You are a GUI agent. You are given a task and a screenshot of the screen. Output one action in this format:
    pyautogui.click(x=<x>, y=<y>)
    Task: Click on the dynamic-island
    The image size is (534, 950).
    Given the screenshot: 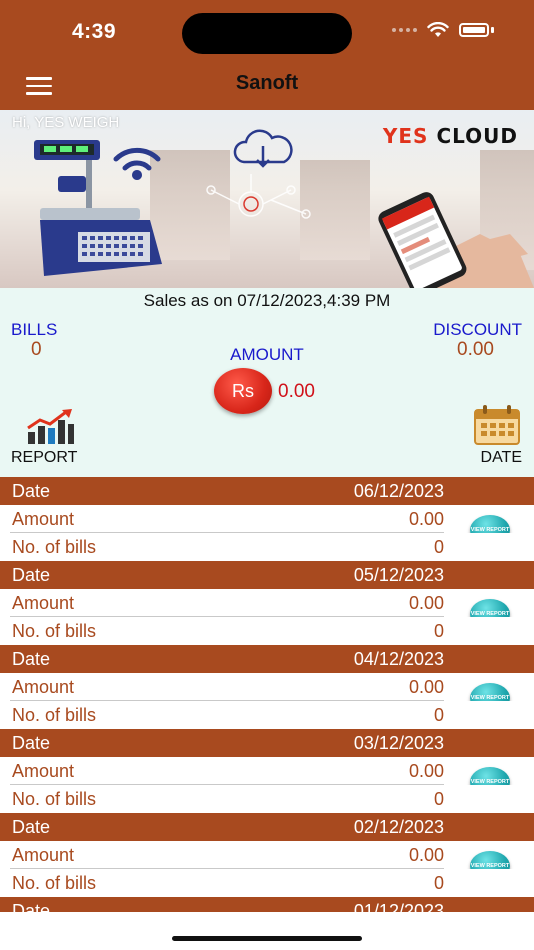 What is the action you would take?
    pyautogui.click(x=267, y=33)
    